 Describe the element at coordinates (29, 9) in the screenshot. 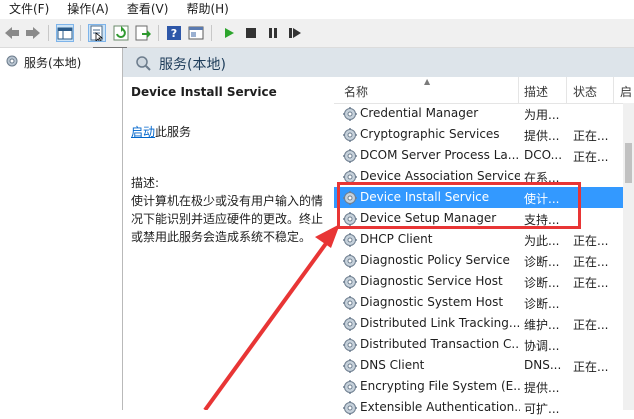

I see `menu-file: 文件(F)` at that location.